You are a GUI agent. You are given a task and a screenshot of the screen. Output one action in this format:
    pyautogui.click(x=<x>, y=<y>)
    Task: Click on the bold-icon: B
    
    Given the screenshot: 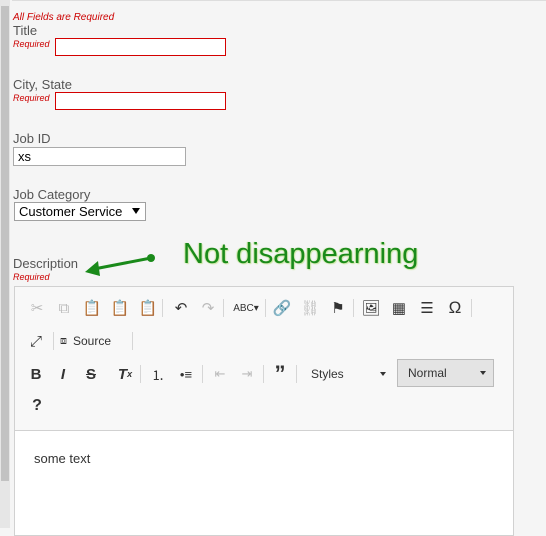 What is the action you would take?
    pyautogui.click(x=36, y=374)
    